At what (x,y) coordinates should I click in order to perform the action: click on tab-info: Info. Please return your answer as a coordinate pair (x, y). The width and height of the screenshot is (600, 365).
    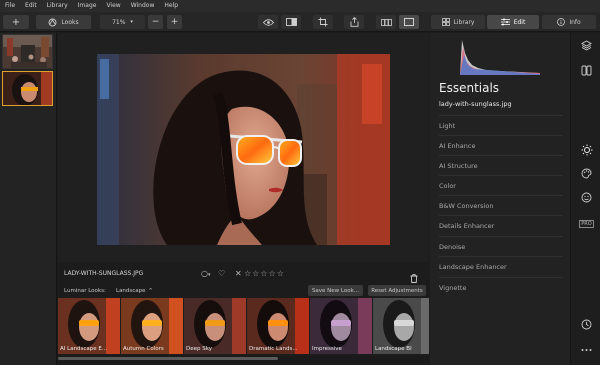
    Looking at the image, I should click on (569, 22).